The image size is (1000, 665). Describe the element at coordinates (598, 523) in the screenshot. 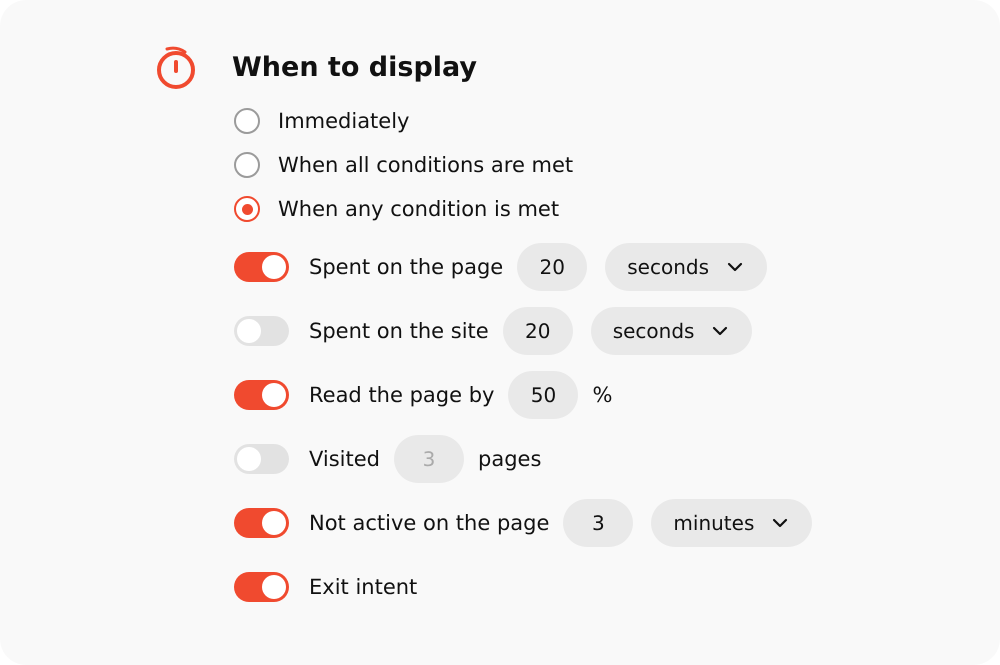

I see `number-field: 3` at that location.